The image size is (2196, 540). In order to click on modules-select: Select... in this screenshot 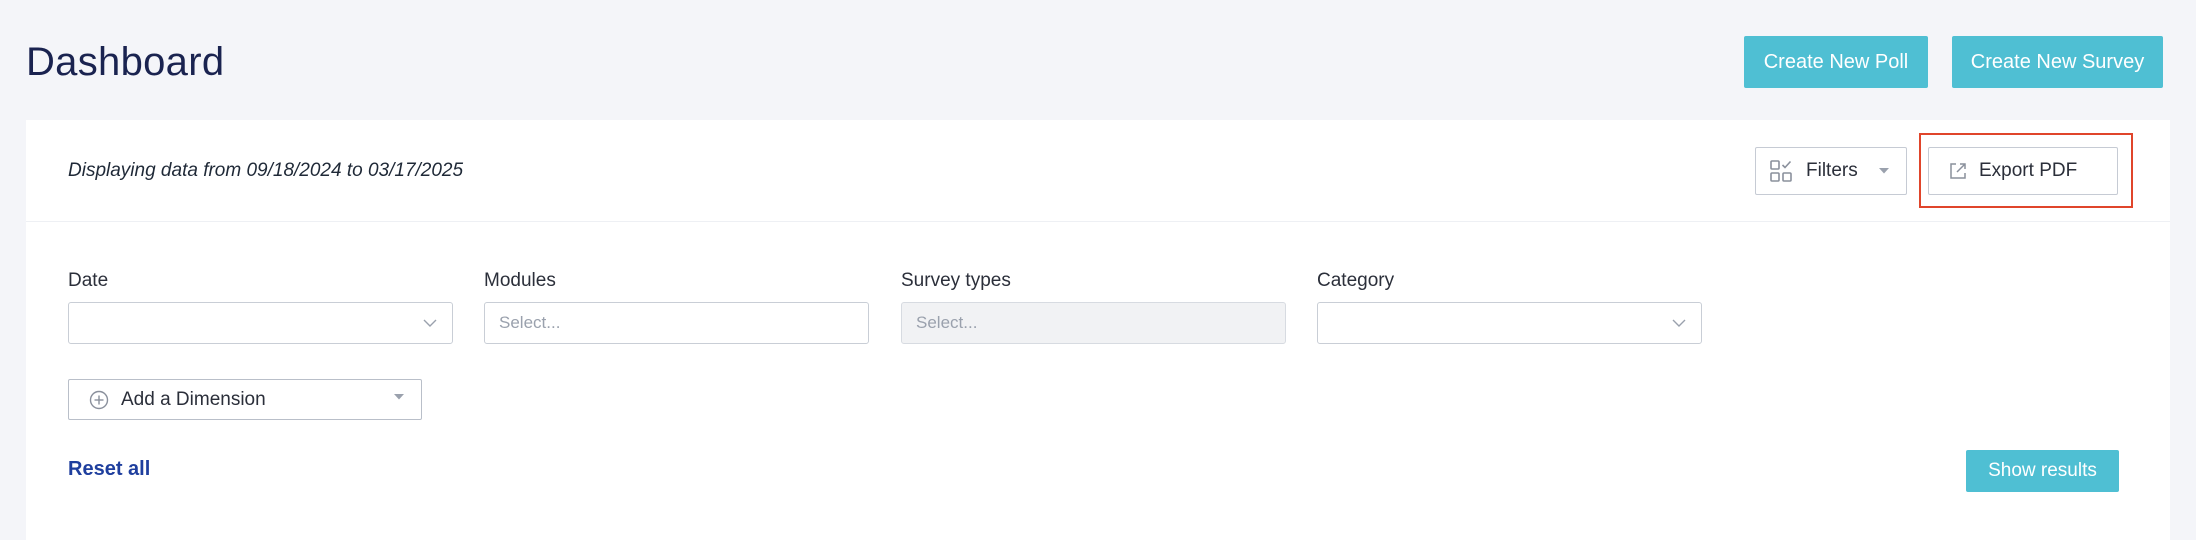, I will do `click(676, 323)`.